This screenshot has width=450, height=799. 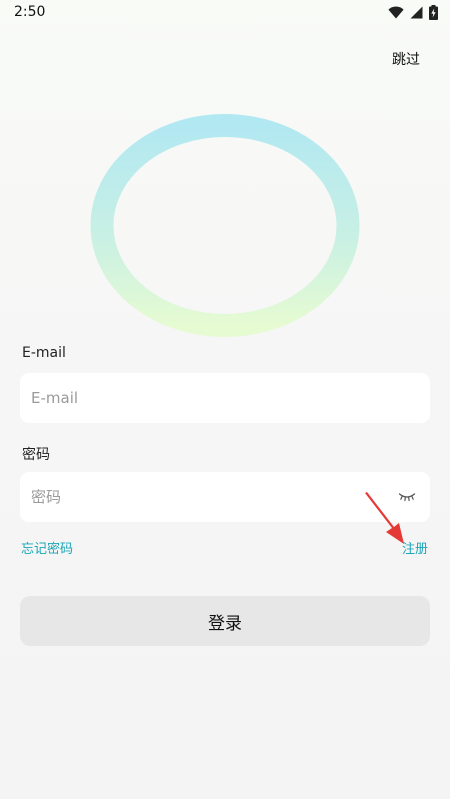 I want to click on password-input, so click(x=225, y=497).